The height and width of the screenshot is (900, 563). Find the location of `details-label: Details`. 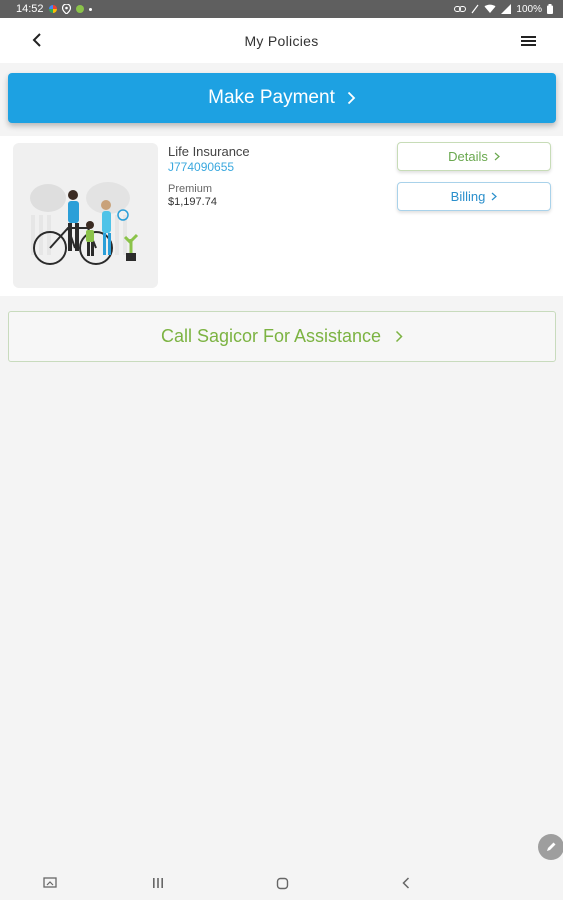

details-label: Details is located at coordinates (468, 156).